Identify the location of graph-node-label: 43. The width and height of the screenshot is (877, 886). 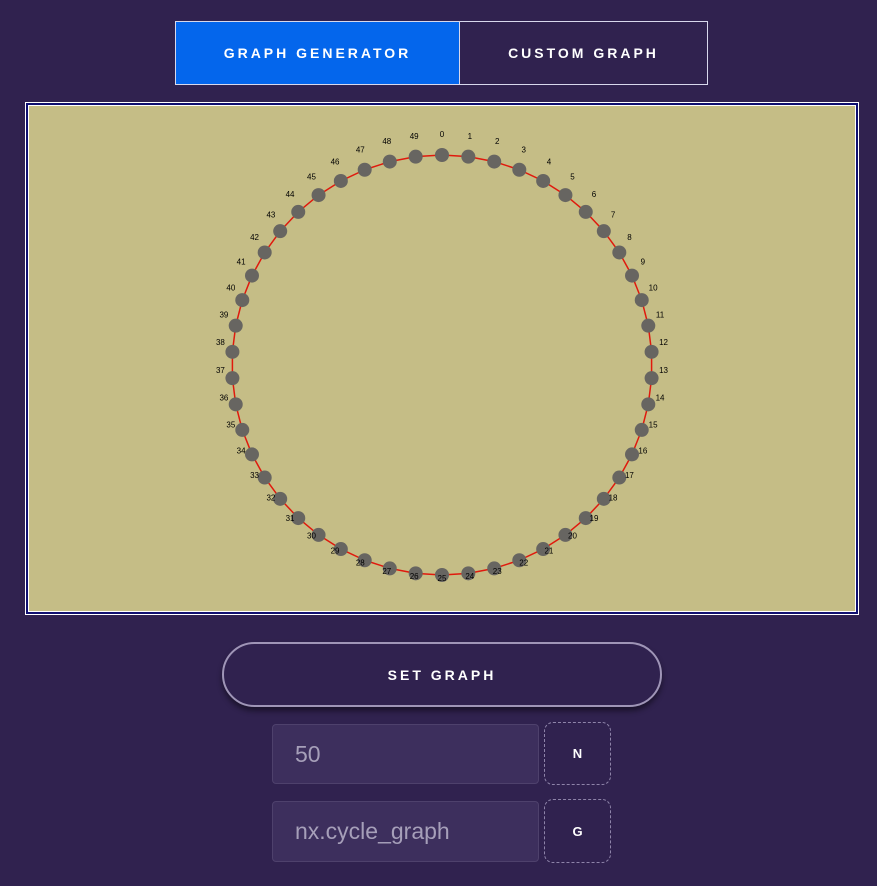
(270, 214).